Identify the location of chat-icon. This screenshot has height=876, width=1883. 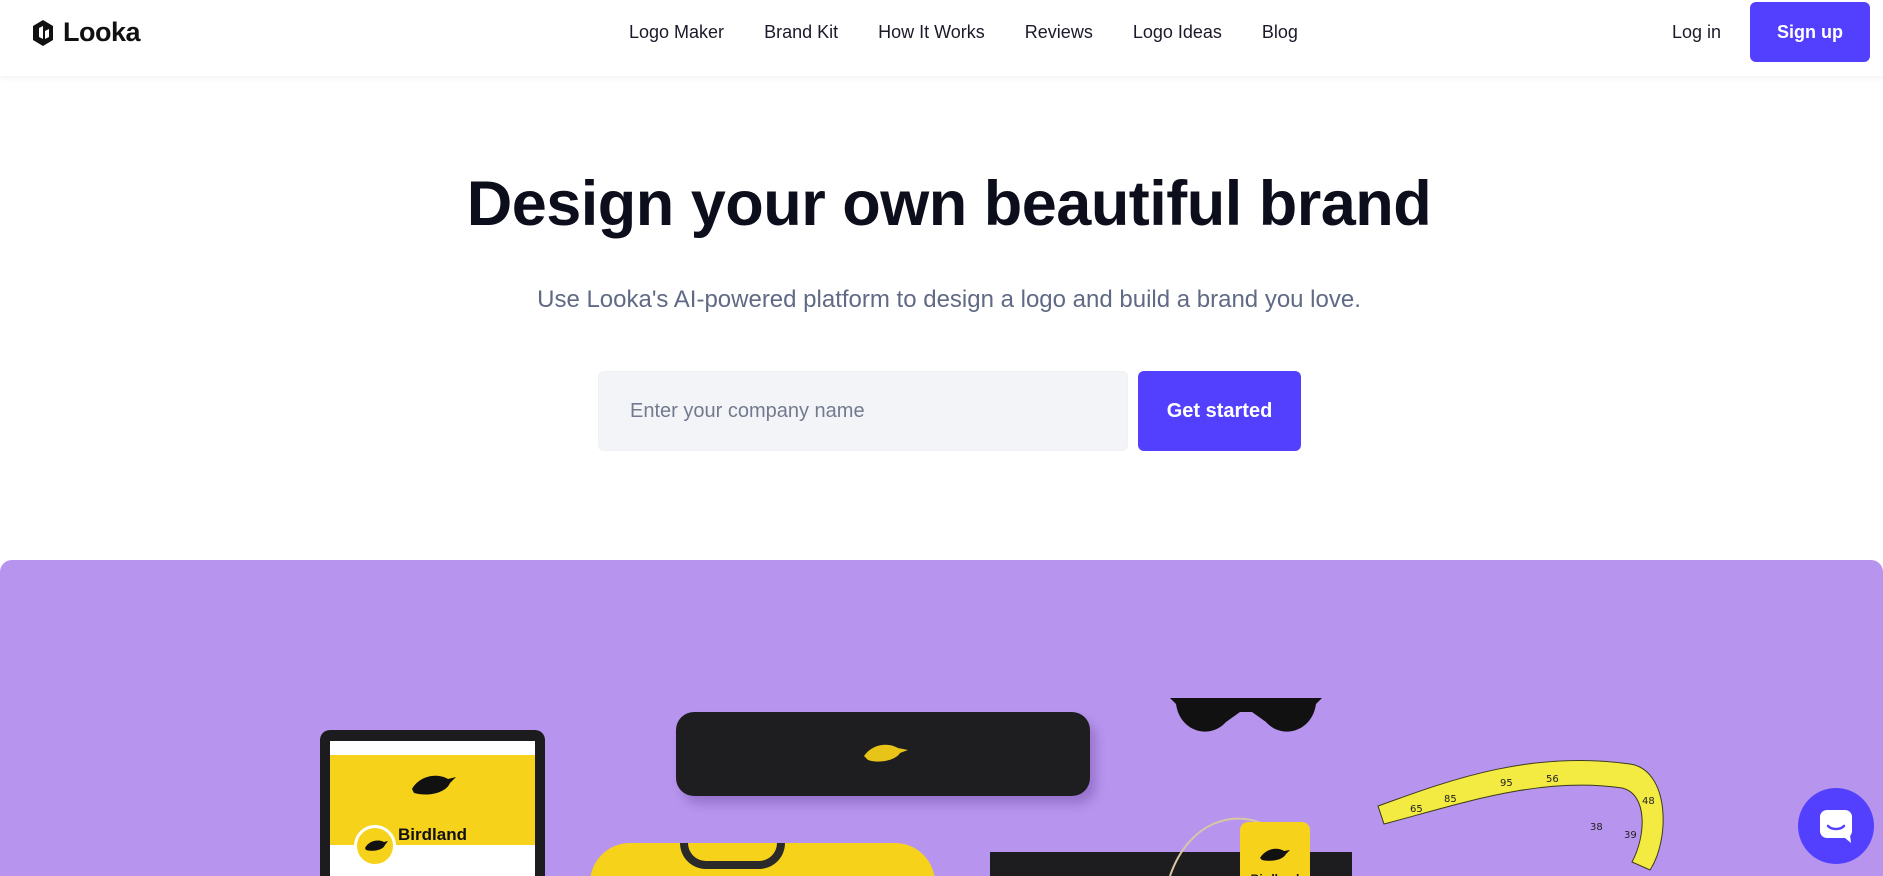
(1836, 826).